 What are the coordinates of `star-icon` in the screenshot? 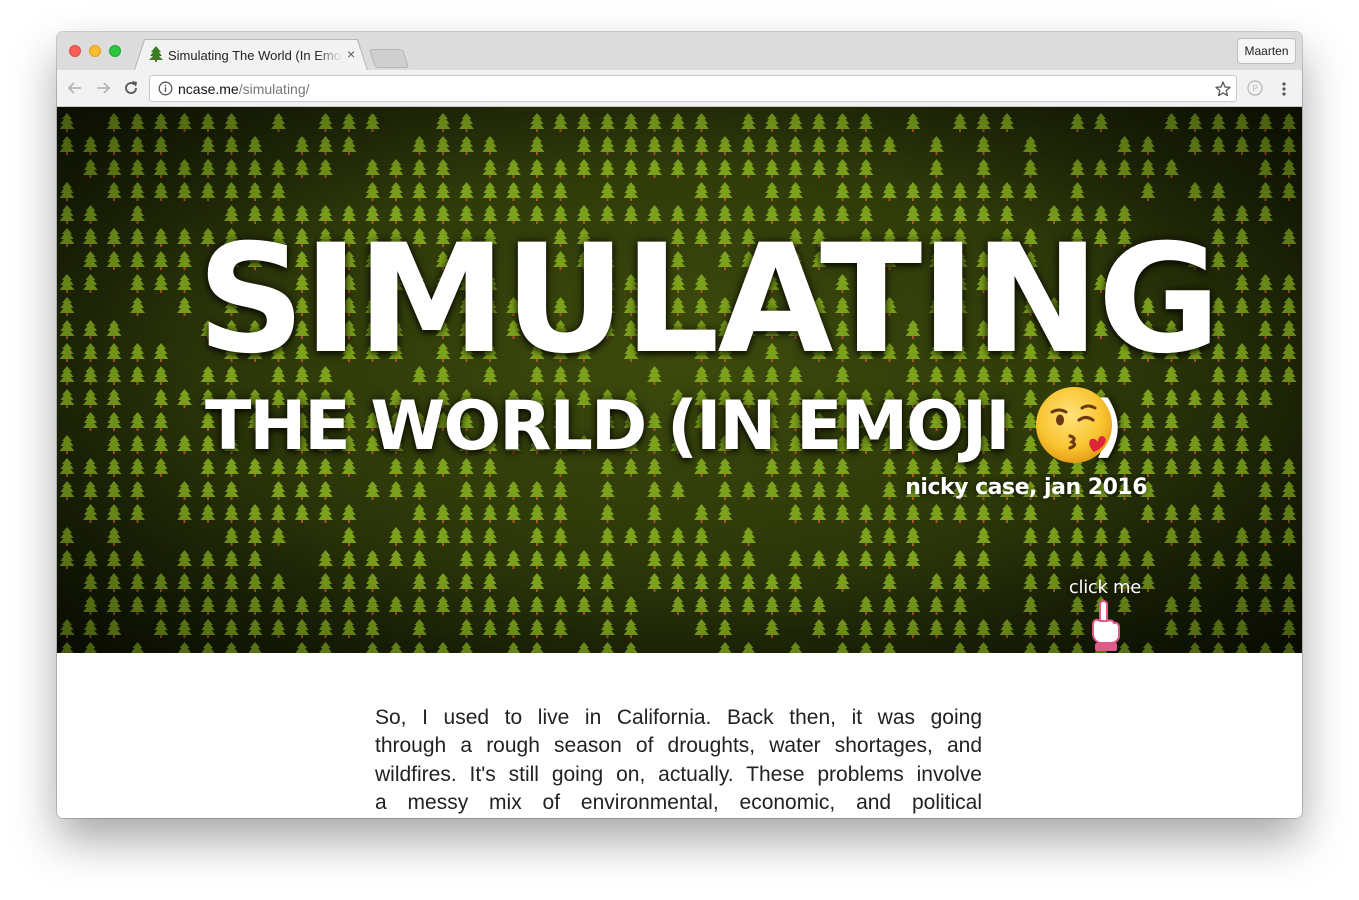 It's located at (1223, 89).